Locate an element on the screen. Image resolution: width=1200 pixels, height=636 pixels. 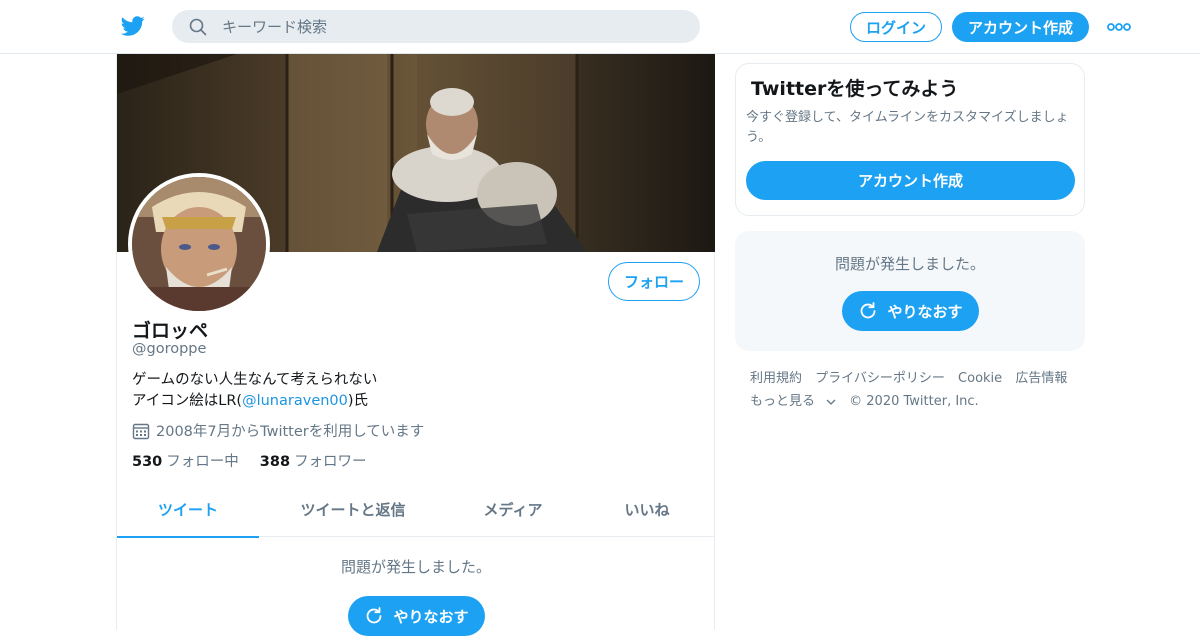
profile-name: ゴロッペ is located at coordinates (170, 331).